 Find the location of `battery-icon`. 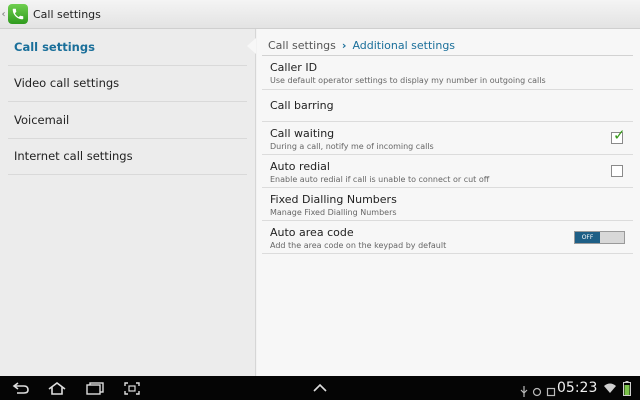

battery-icon is located at coordinates (627, 388).